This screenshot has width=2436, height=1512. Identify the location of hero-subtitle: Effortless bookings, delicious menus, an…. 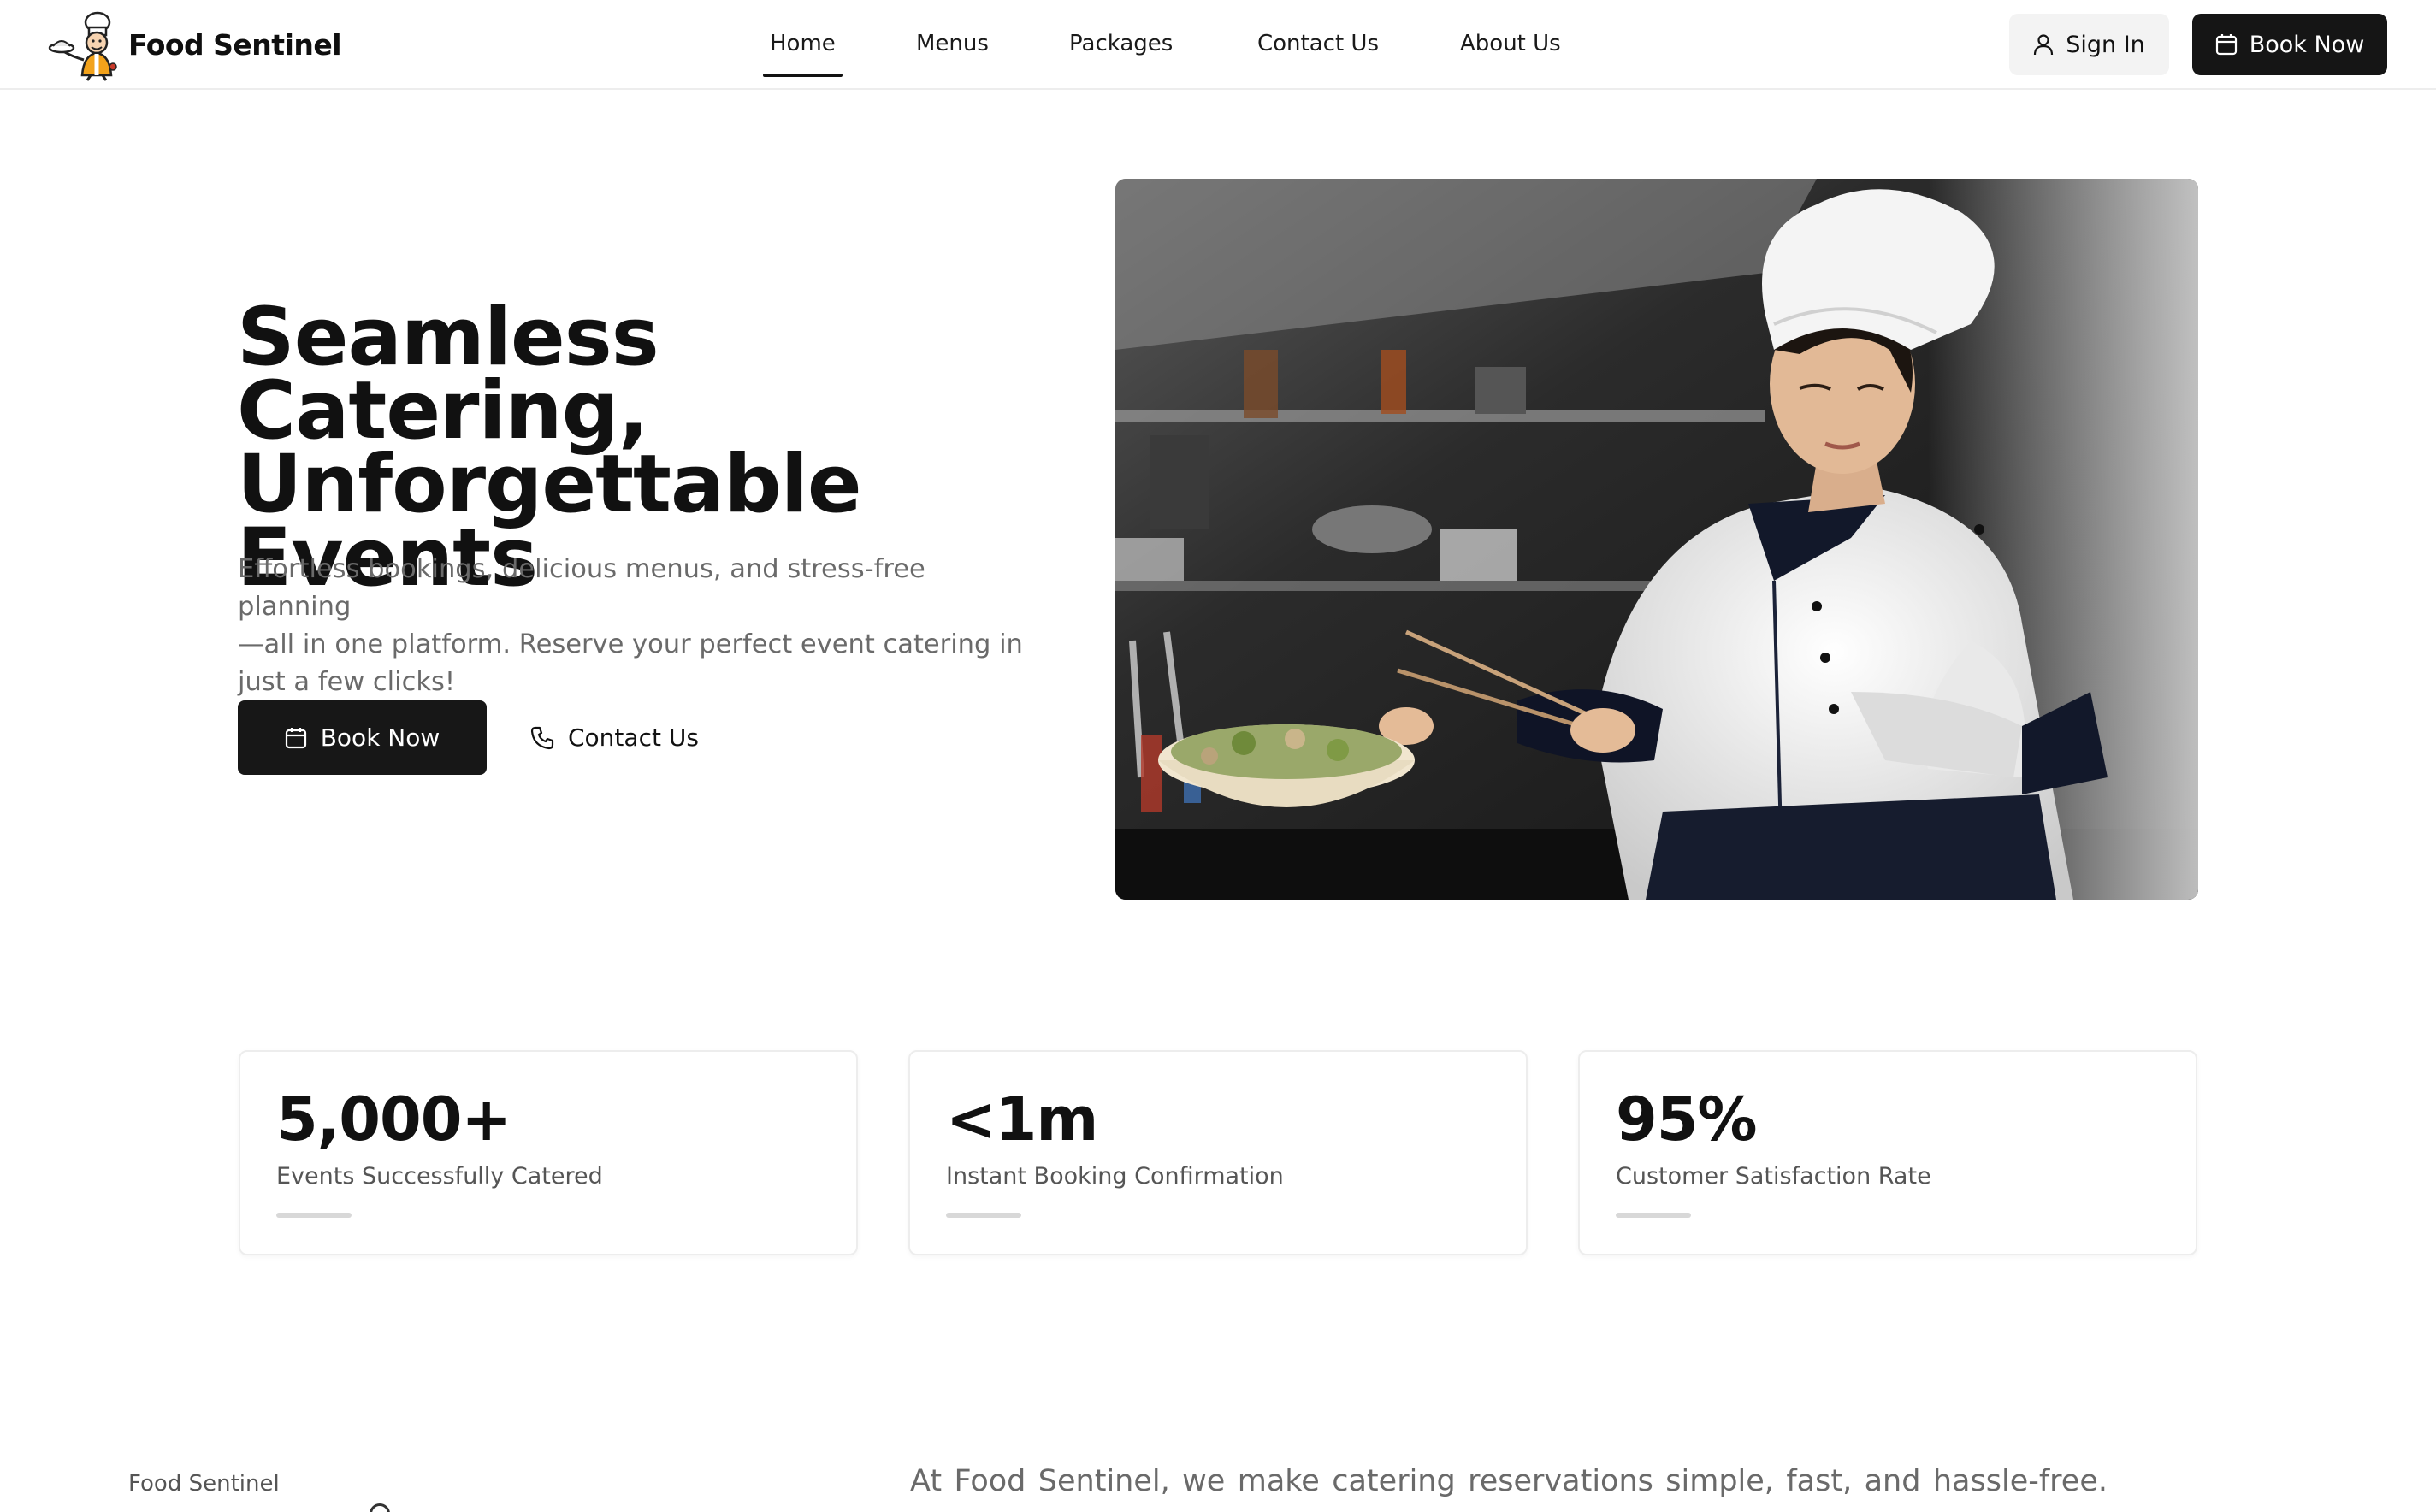
(631, 626).